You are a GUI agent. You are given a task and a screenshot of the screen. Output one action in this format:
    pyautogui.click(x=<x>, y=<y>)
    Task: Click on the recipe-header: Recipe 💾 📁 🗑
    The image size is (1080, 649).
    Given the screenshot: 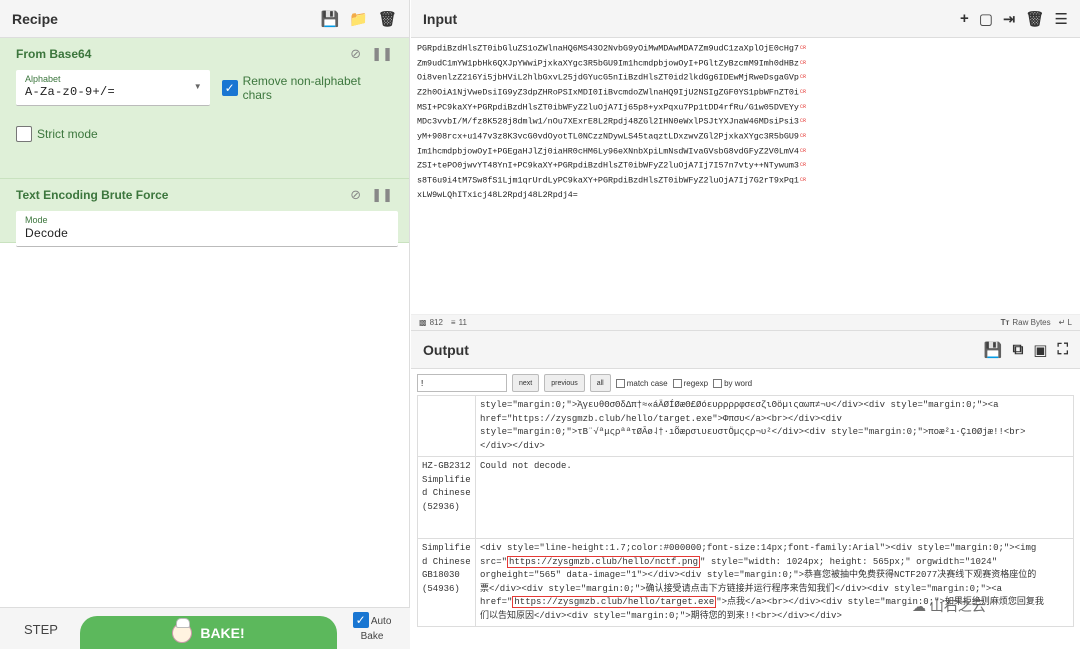 What is the action you would take?
    pyautogui.click(x=204, y=19)
    